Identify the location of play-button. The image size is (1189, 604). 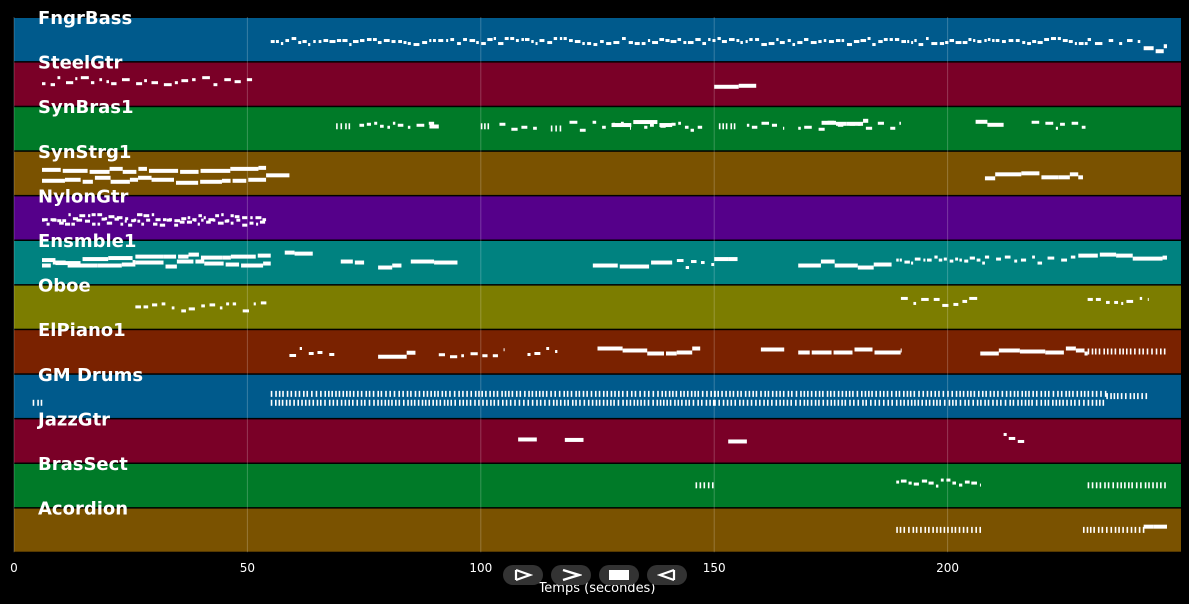
(523, 575).